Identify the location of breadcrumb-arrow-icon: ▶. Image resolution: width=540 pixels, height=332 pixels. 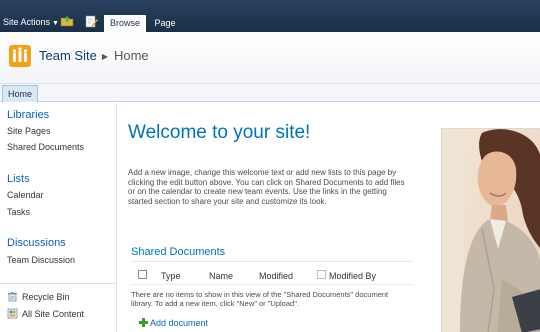
(104, 56).